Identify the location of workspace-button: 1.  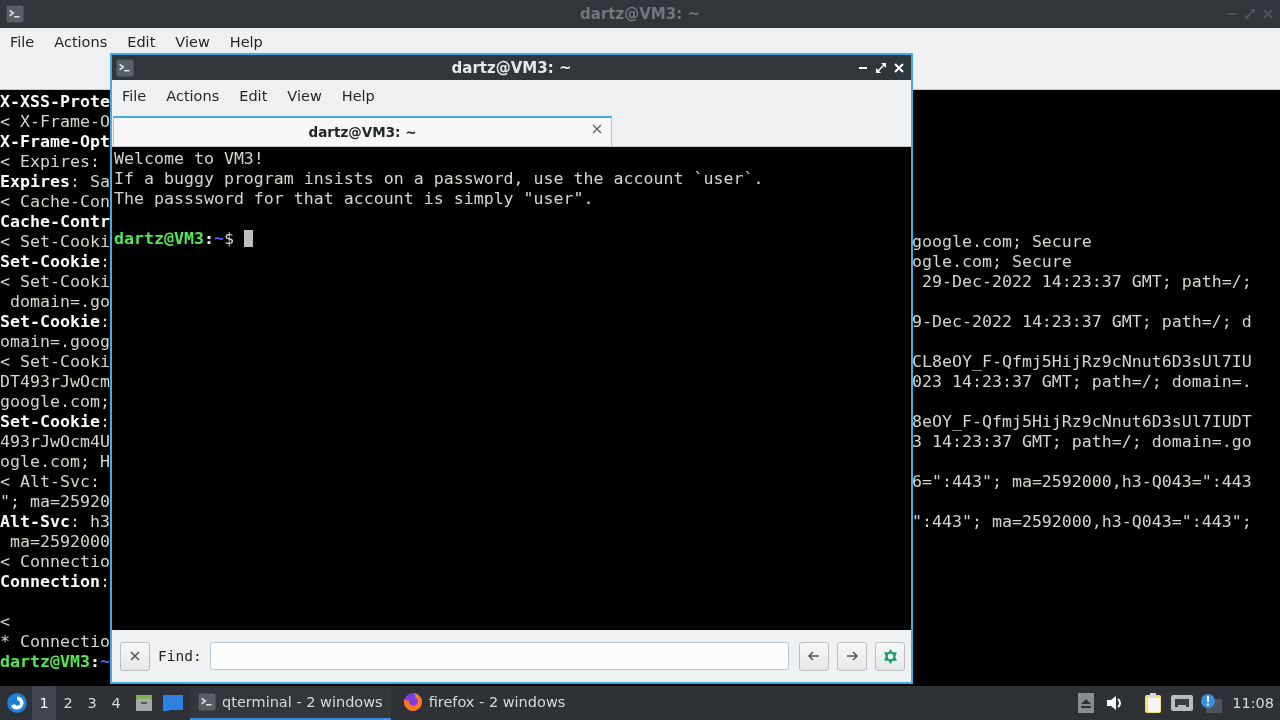
(44, 703).